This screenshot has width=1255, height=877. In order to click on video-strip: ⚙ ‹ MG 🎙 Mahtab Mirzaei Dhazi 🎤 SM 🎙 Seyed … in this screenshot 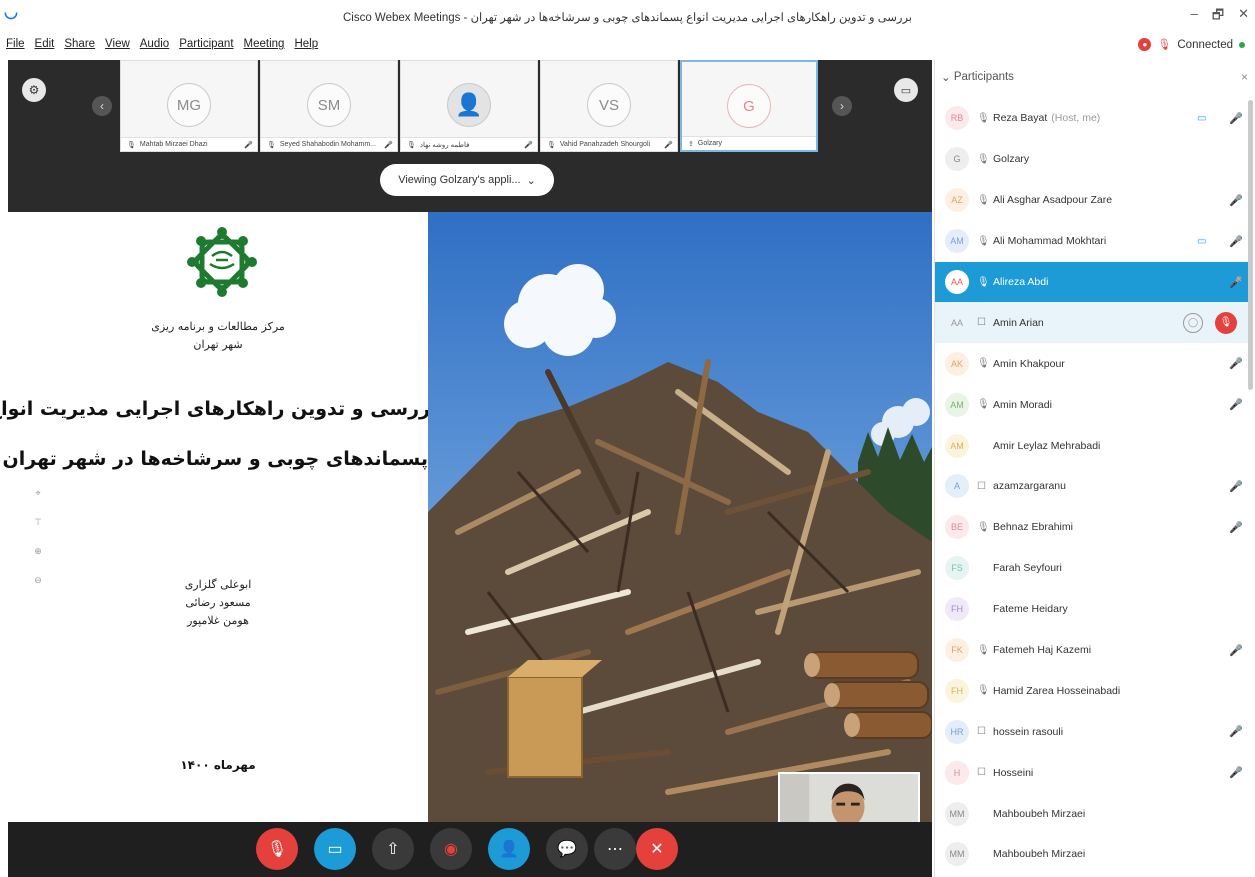, I will do `click(470, 106)`.